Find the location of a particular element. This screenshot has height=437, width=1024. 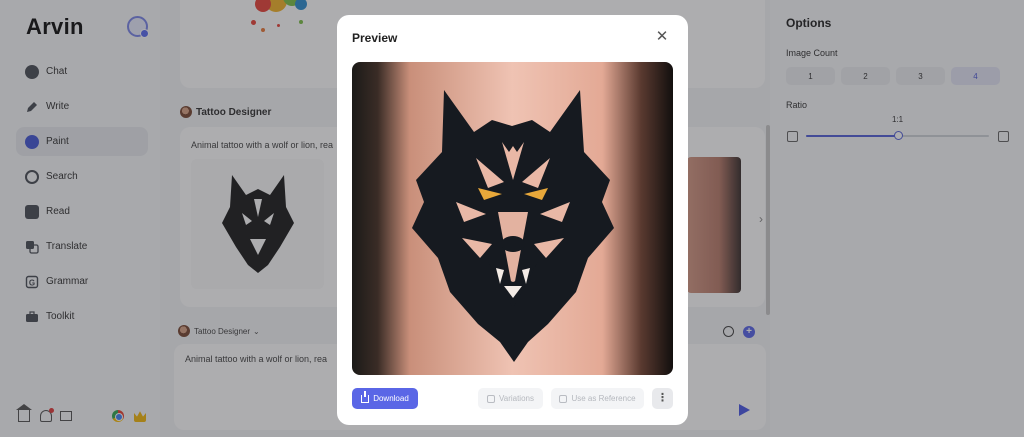

modal-title: Preview is located at coordinates (375, 38).